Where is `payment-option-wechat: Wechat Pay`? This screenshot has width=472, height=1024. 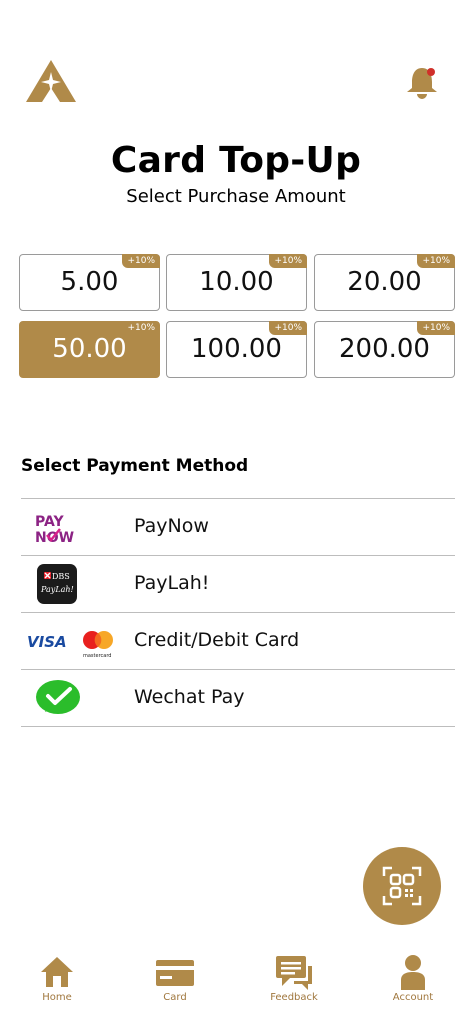 payment-option-wechat: Wechat Pay is located at coordinates (238, 698).